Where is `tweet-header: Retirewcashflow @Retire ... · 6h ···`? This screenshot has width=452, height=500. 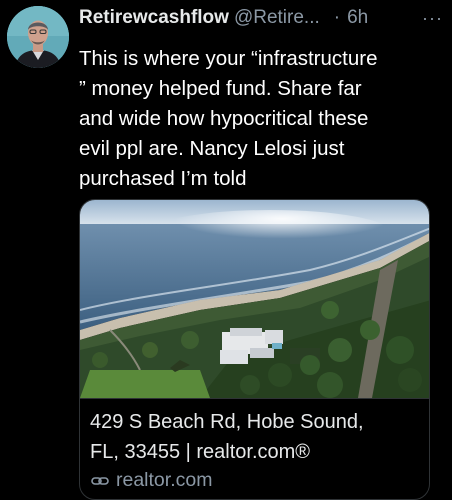
tweet-header: Retirewcashflow @Retire ... · 6h ··· is located at coordinates (262, 18).